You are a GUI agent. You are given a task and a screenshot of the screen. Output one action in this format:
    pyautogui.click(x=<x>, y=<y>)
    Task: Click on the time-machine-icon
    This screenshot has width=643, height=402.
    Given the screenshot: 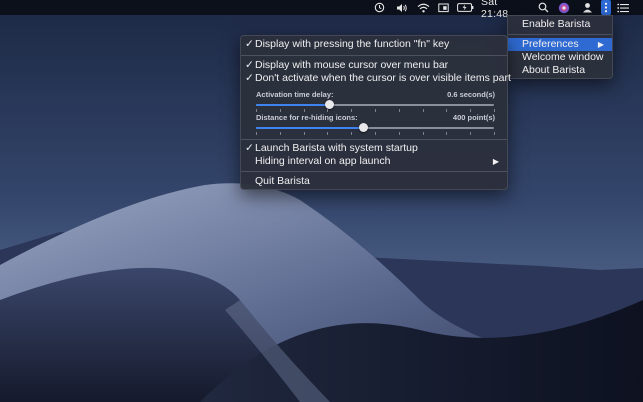 What is the action you would take?
    pyautogui.click(x=379, y=7)
    